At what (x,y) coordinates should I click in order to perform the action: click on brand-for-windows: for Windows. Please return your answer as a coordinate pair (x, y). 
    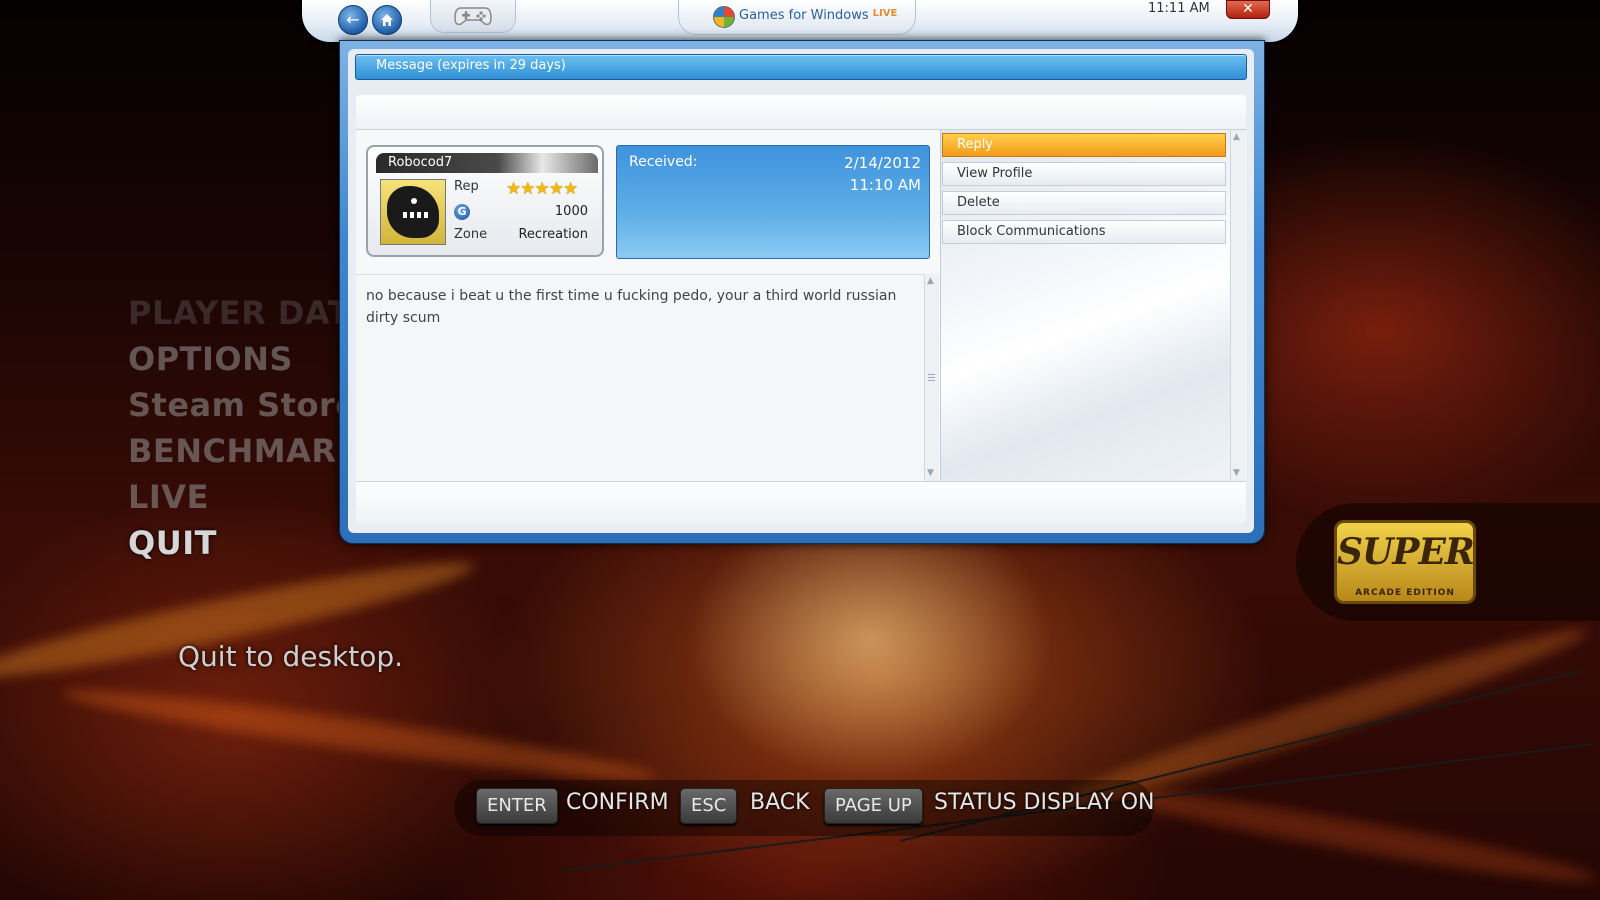
    Looking at the image, I should click on (826, 15).